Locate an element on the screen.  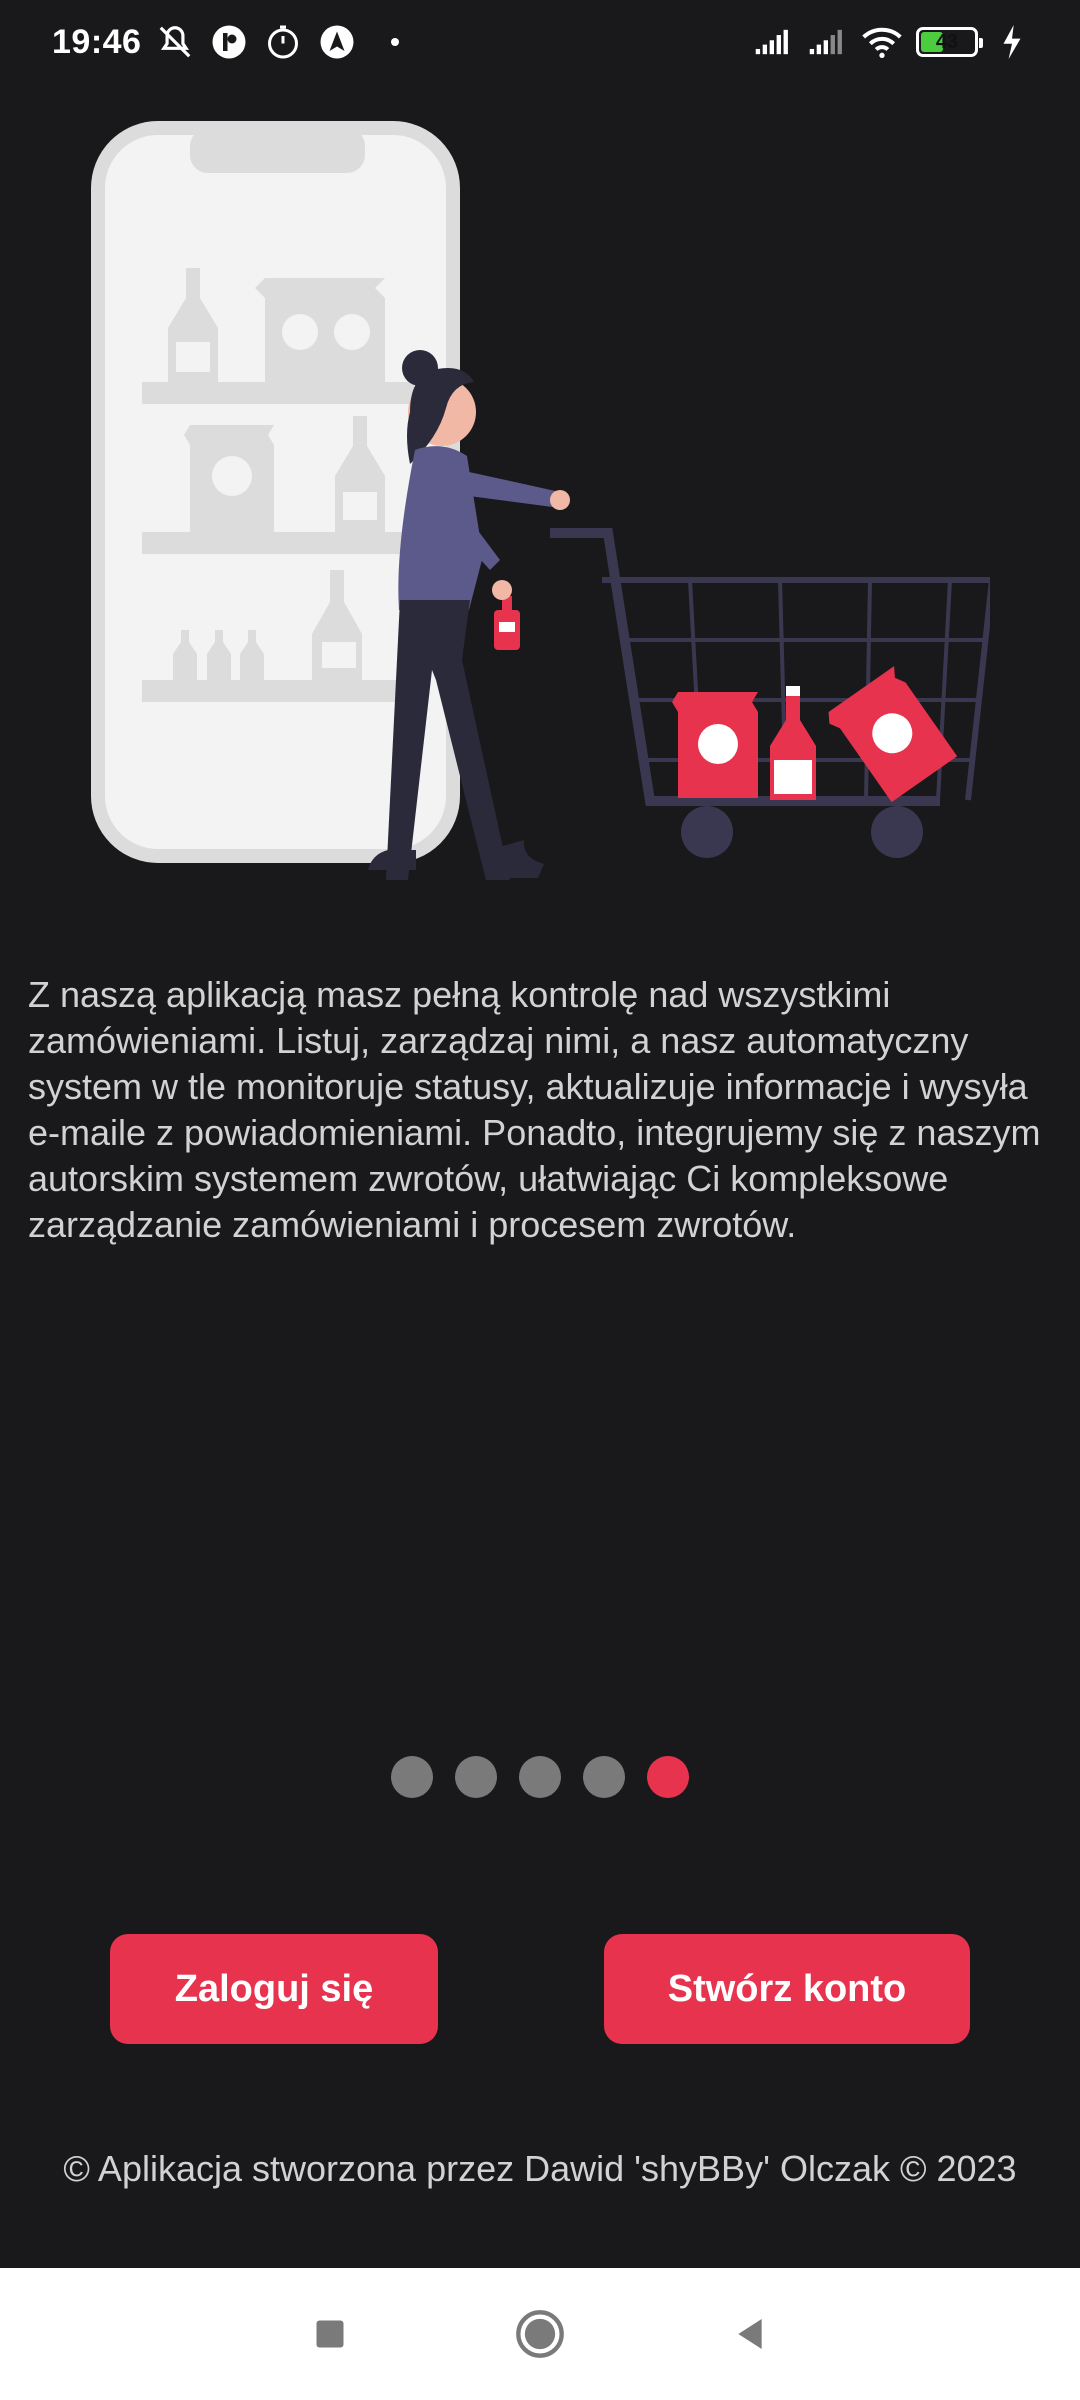
battery-level: 43 is located at coordinates (947, 41).